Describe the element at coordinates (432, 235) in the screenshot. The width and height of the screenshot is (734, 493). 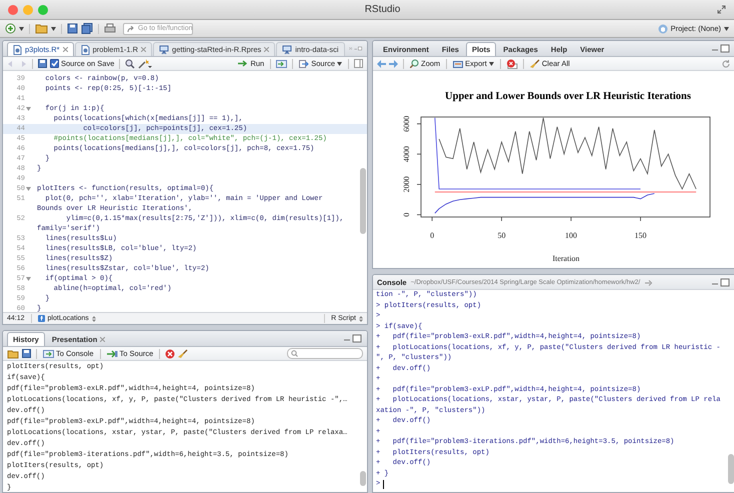
I see `x-tick-label: 0` at that location.